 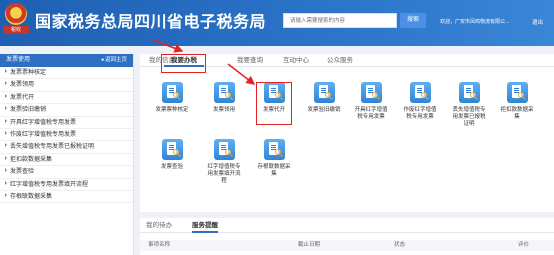 I want to click on search-button: 搜索, so click(x=413, y=20).